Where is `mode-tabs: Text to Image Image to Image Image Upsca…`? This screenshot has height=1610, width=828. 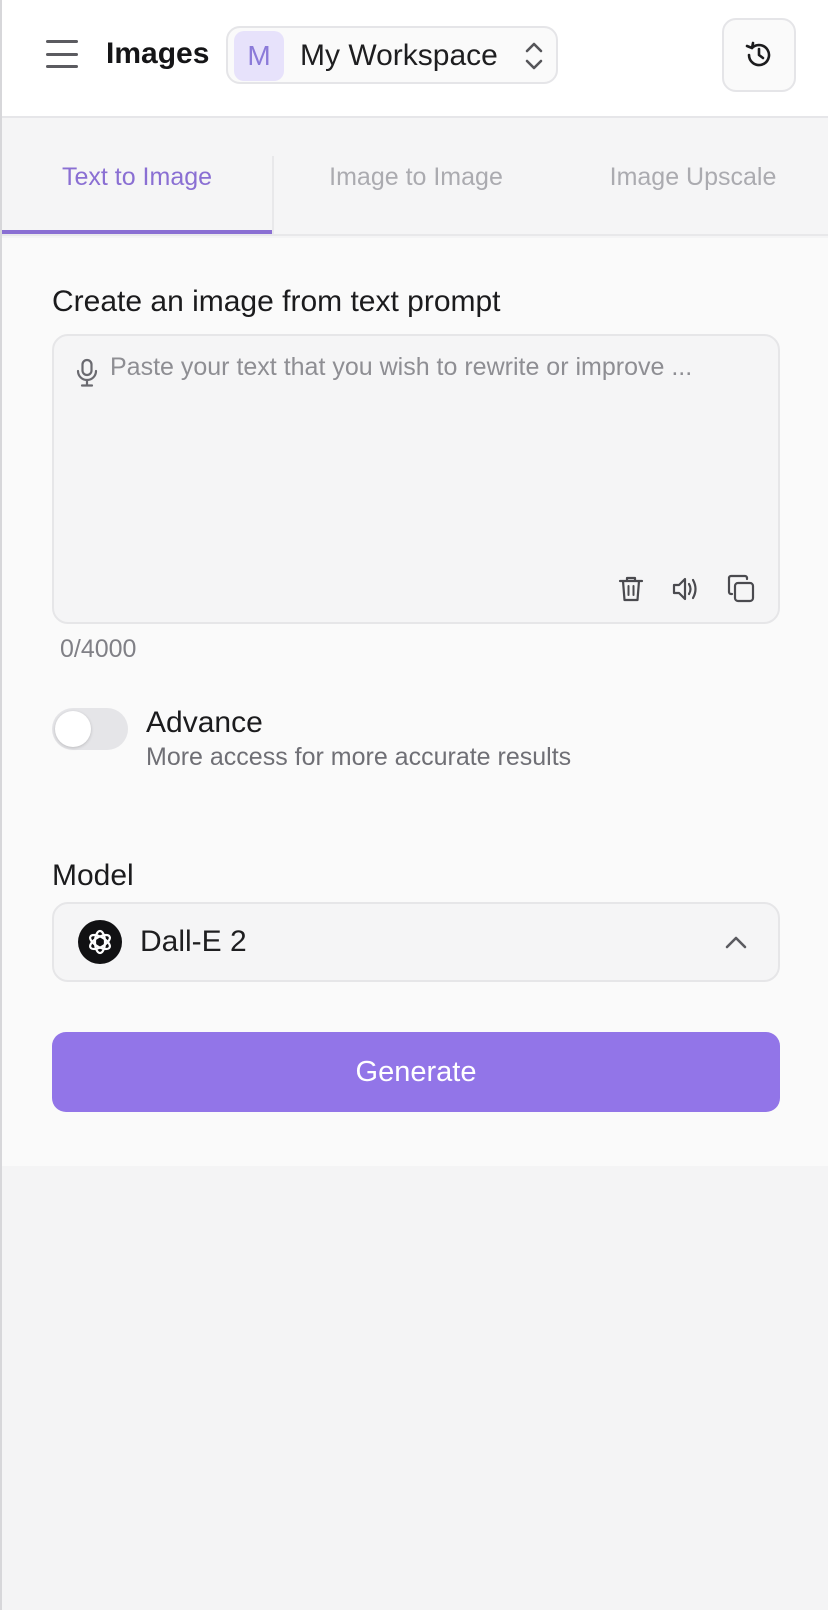 mode-tabs: Text to Image Image to Image Image Upsca… is located at coordinates (415, 177).